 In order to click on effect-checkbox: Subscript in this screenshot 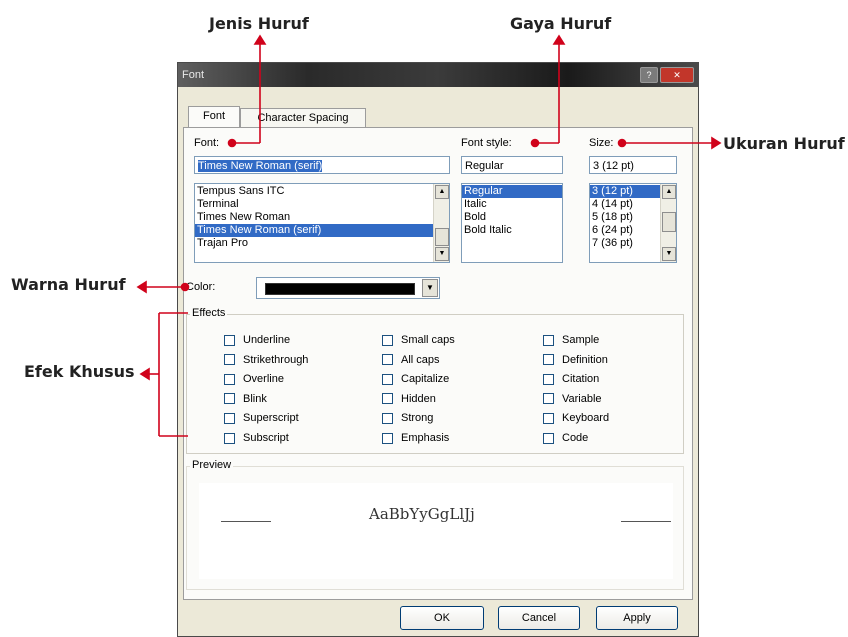, I will do `click(256, 438)`.